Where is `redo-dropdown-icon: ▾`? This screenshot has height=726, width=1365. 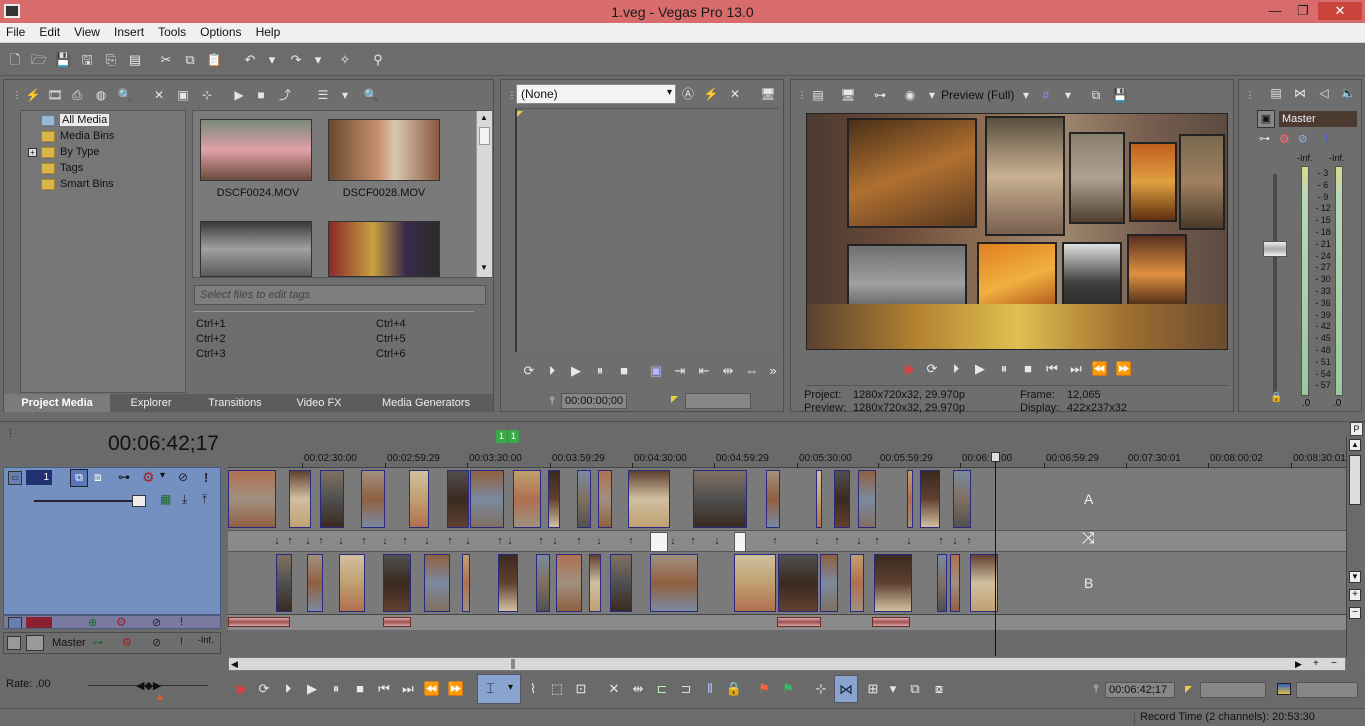 redo-dropdown-icon: ▾ is located at coordinates (318, 60).